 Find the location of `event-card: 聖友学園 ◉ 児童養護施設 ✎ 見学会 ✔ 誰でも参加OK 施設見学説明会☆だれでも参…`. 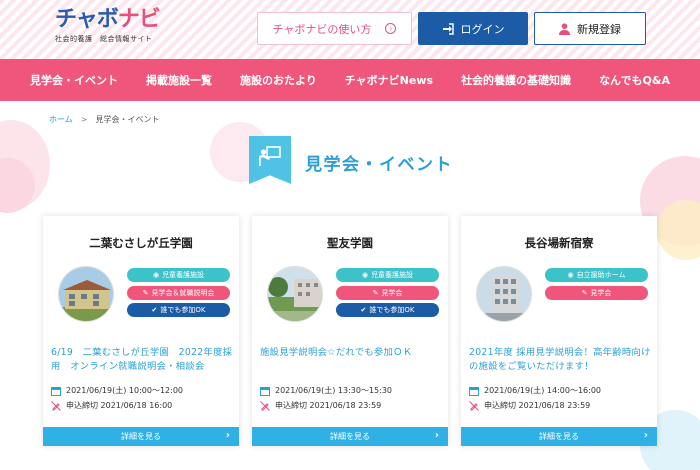

event-card: 聖友学園 ◉ 児童養護施設 ✎ 見学会 ✔ 誰でも参加OK 施設見学説明会☆だれでも参… is located at coordinates (350, 331).